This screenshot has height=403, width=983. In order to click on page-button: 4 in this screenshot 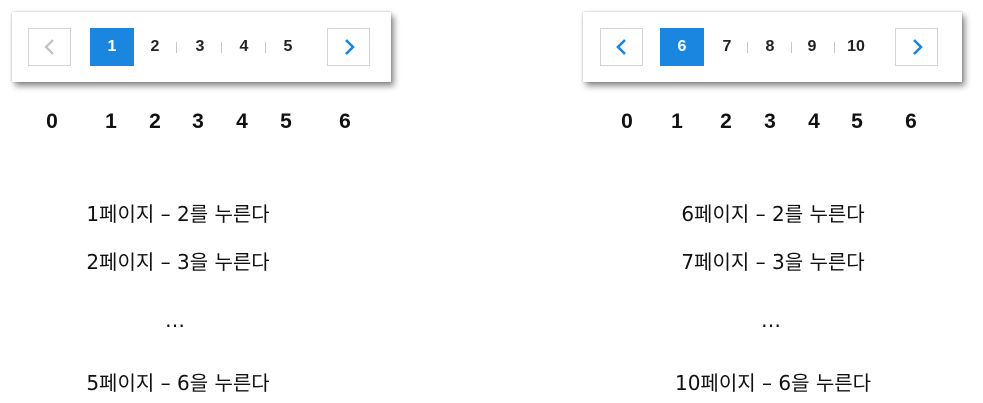, I will do `click(244, 47)`.